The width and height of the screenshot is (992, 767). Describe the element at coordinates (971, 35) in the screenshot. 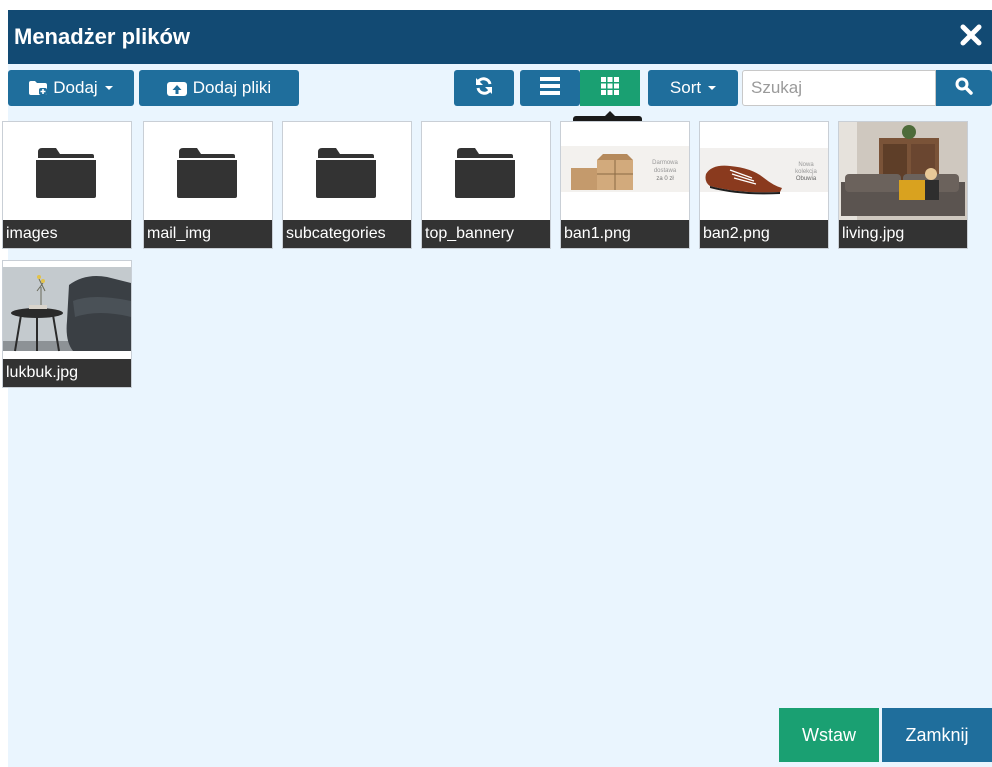

I see `close-icon` at that location.